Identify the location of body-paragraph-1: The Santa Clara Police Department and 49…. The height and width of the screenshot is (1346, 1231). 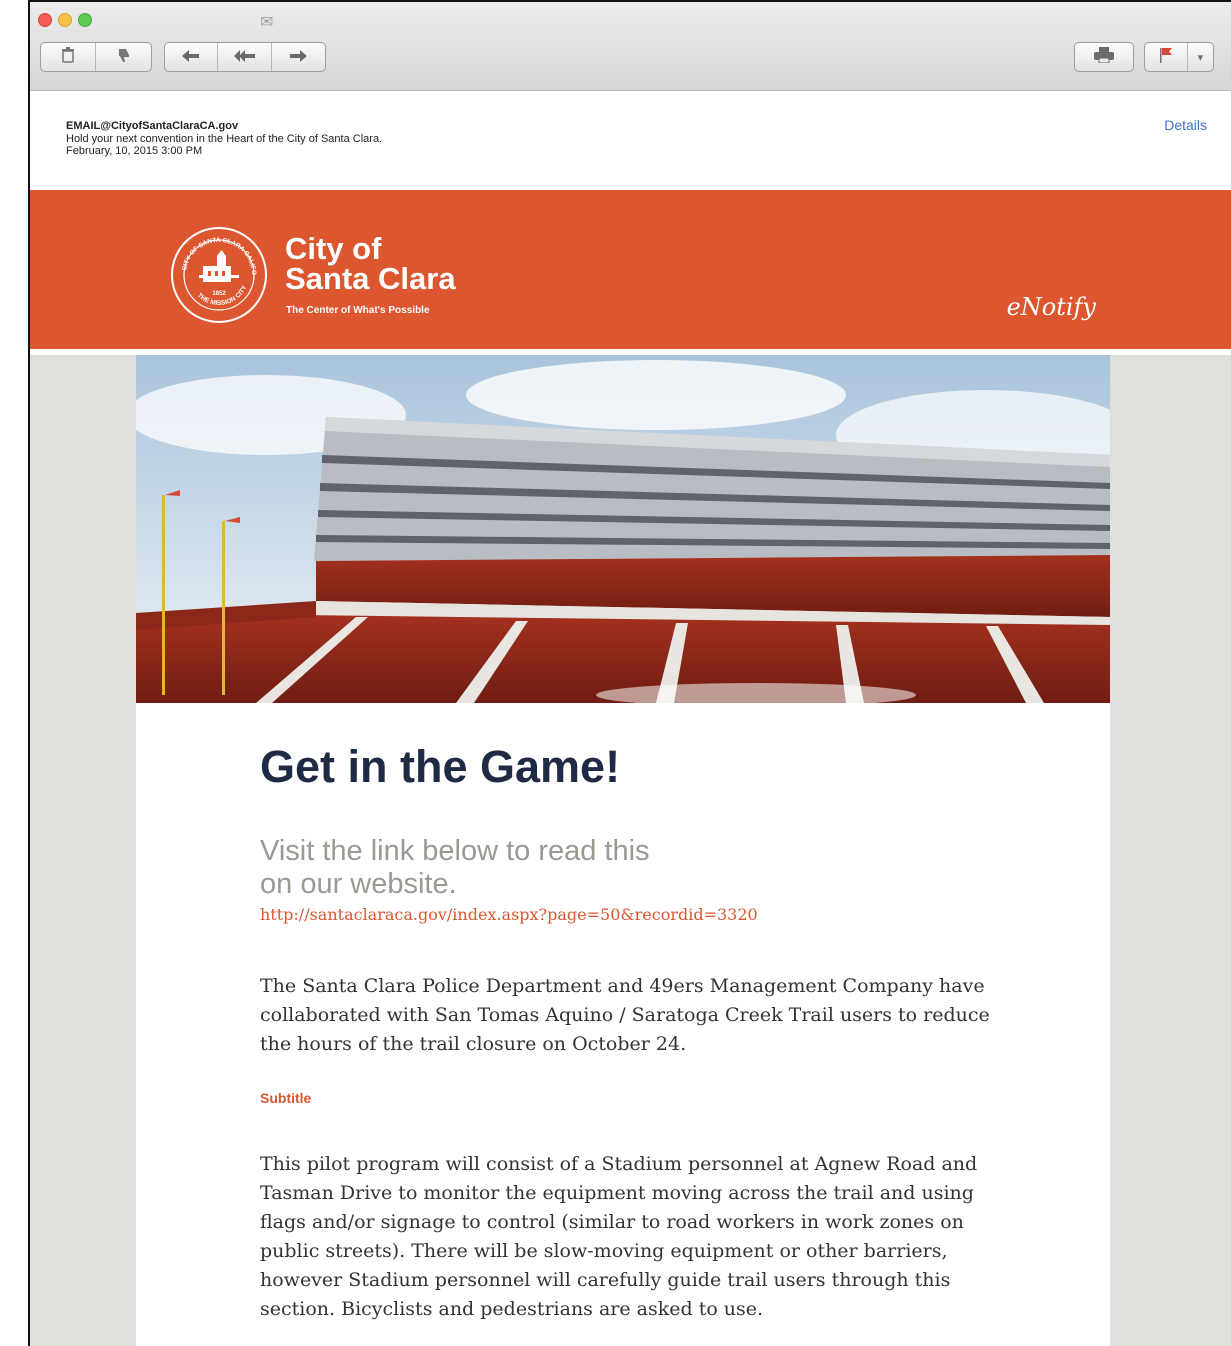
(625, 1015).